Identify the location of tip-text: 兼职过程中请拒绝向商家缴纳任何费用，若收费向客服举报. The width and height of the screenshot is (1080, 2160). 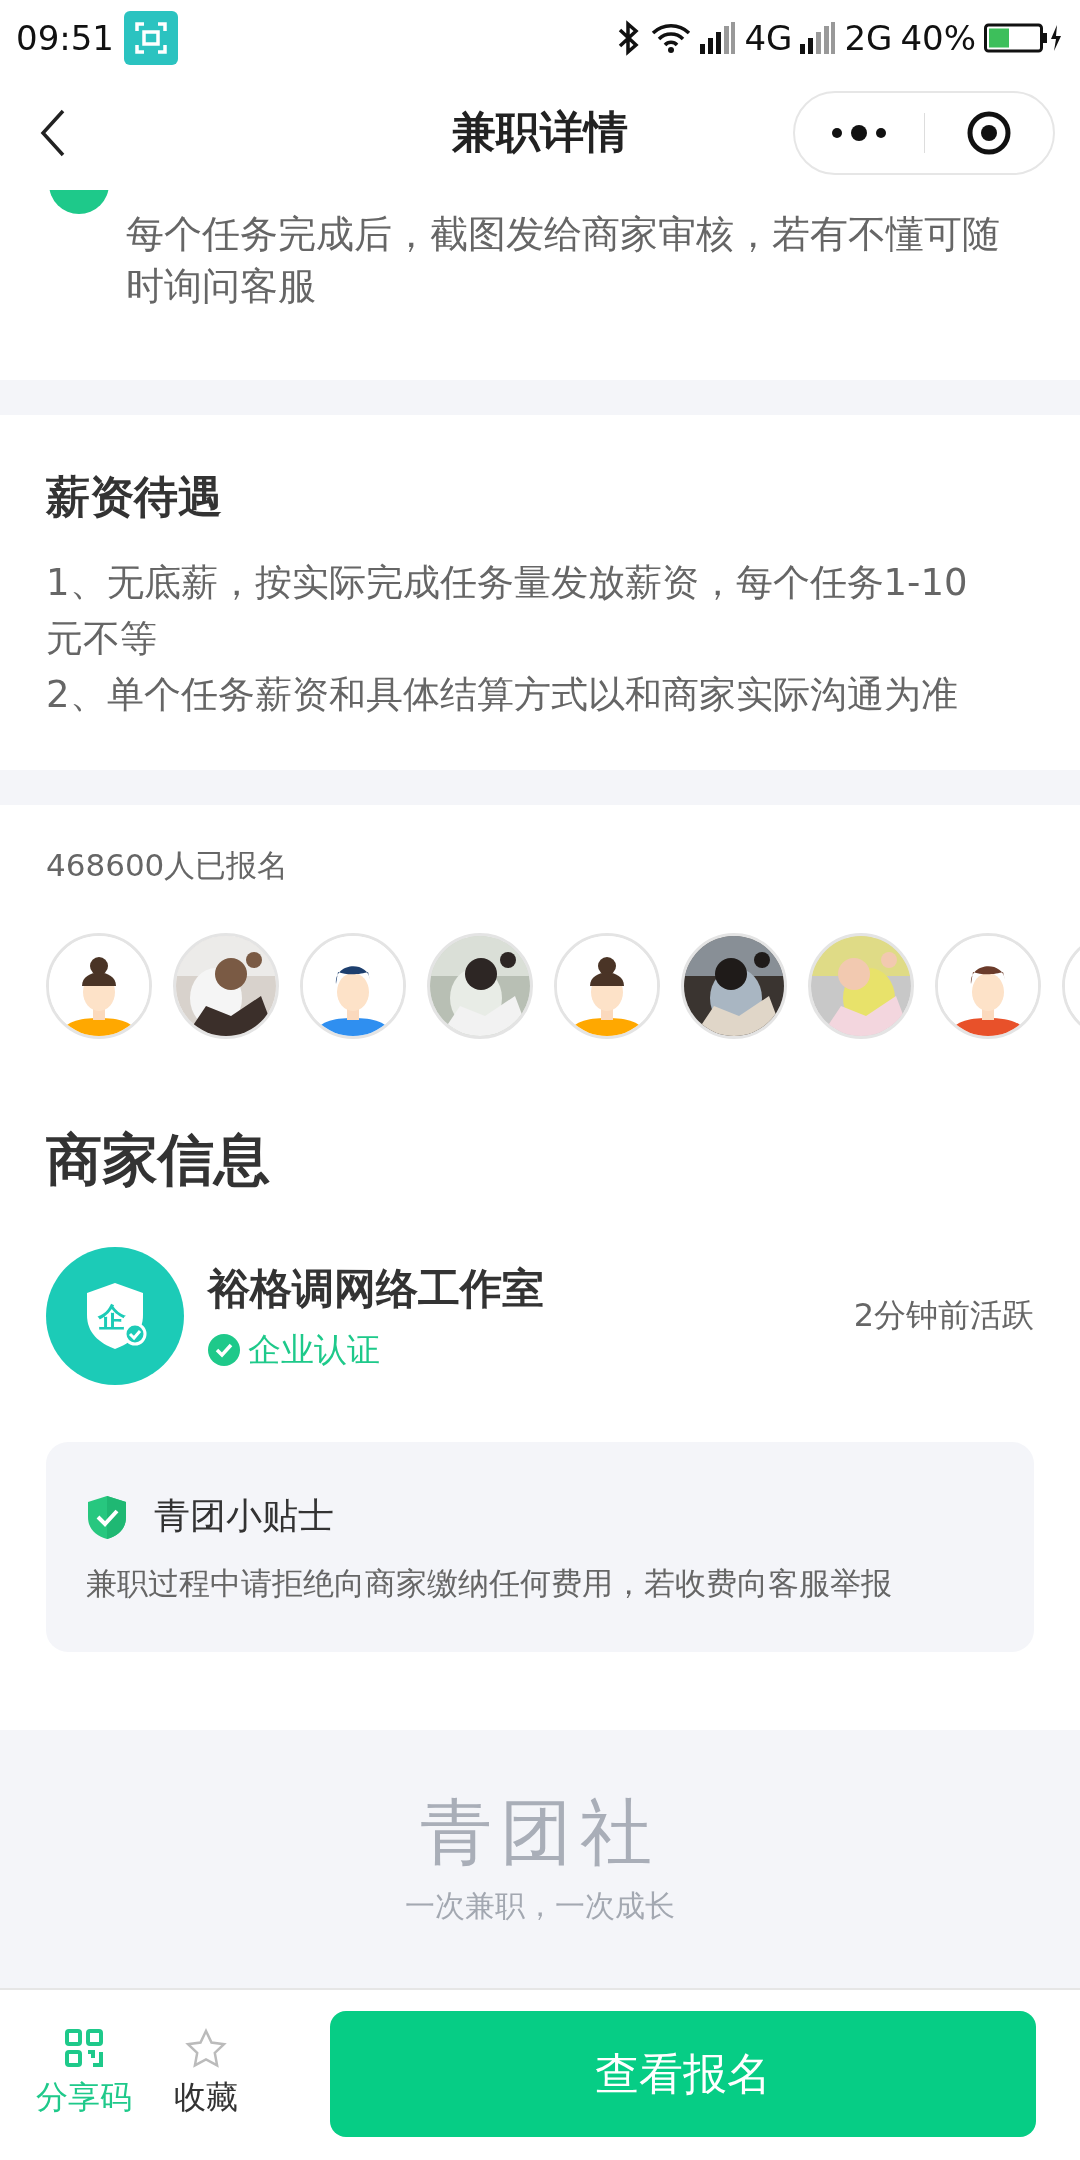
(489, 1583).